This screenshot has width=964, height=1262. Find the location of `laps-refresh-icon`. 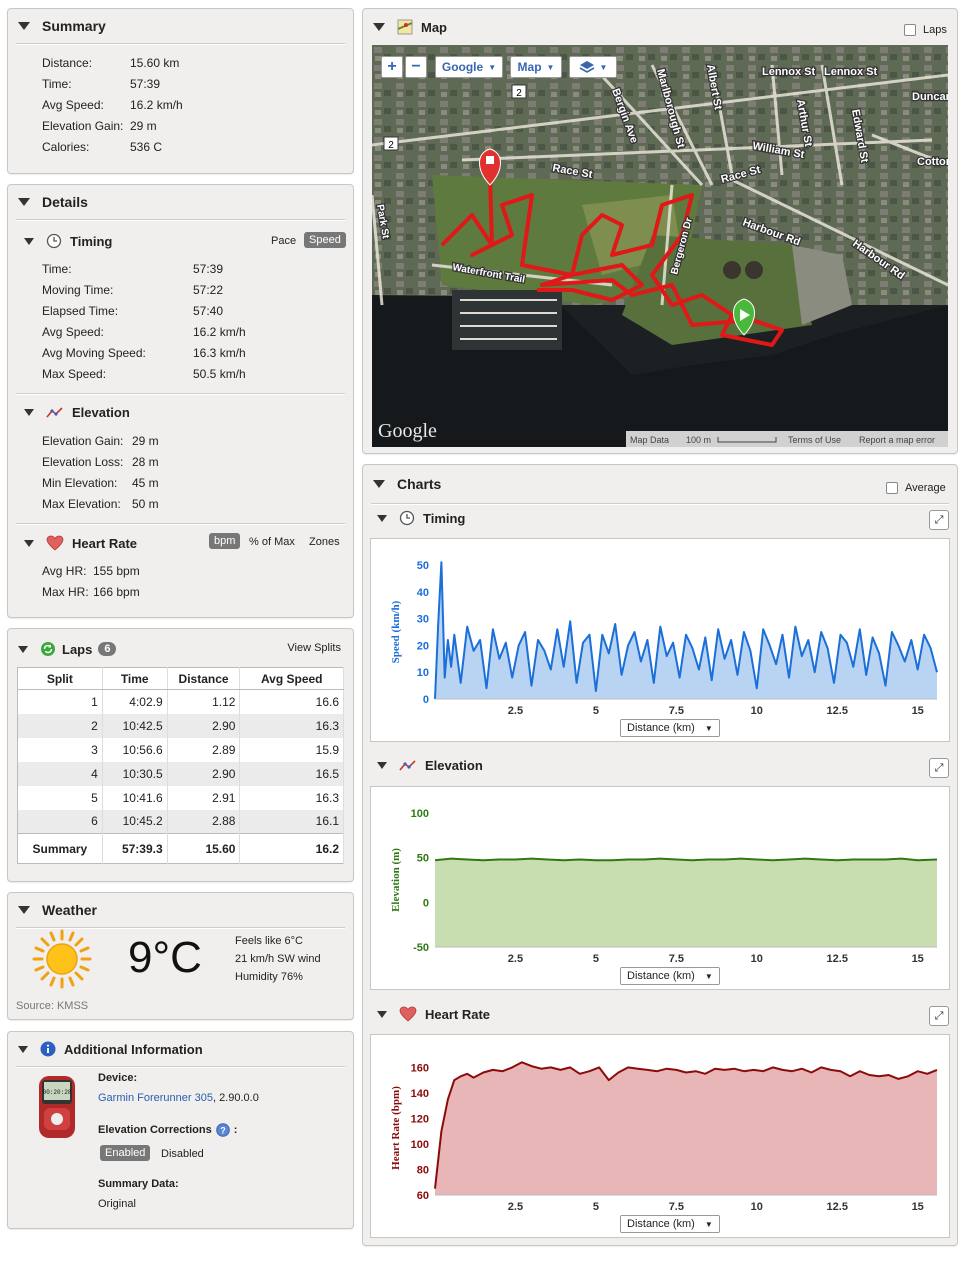

laps-refresh-icon is located at coordinates (48, 649).